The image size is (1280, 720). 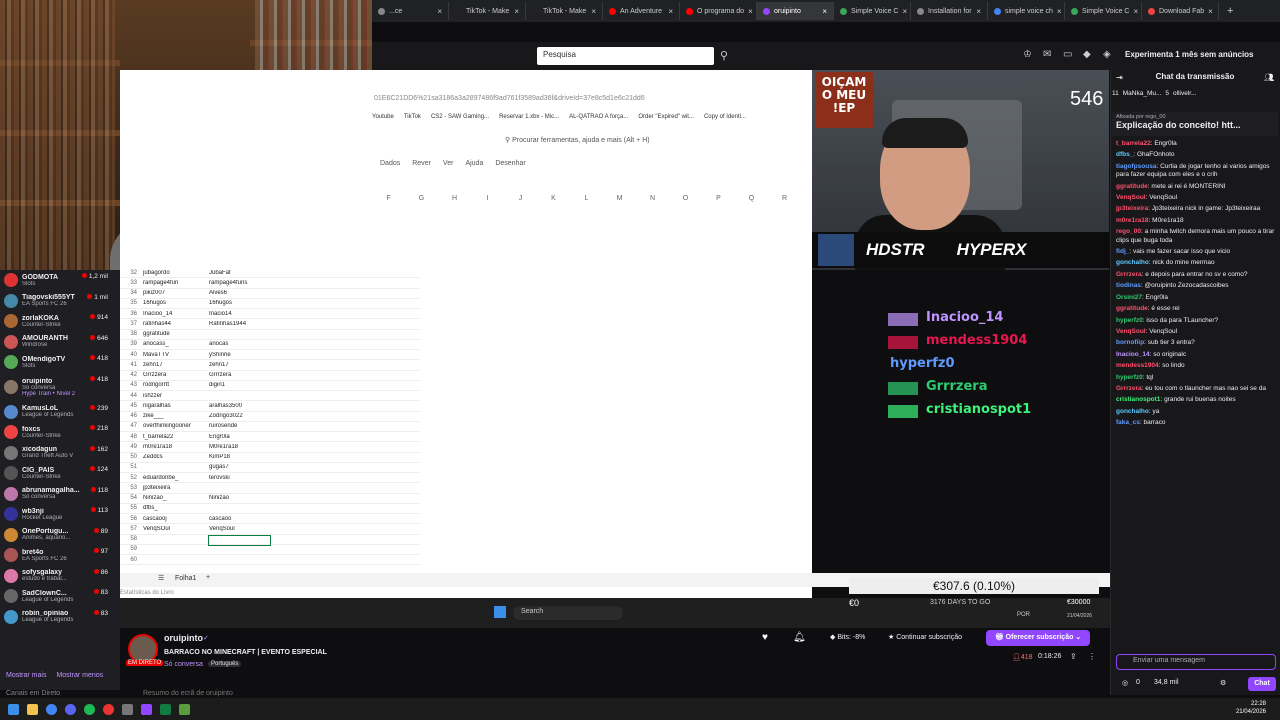 I want to click on row-number: 41, so click(x=130, y=365).